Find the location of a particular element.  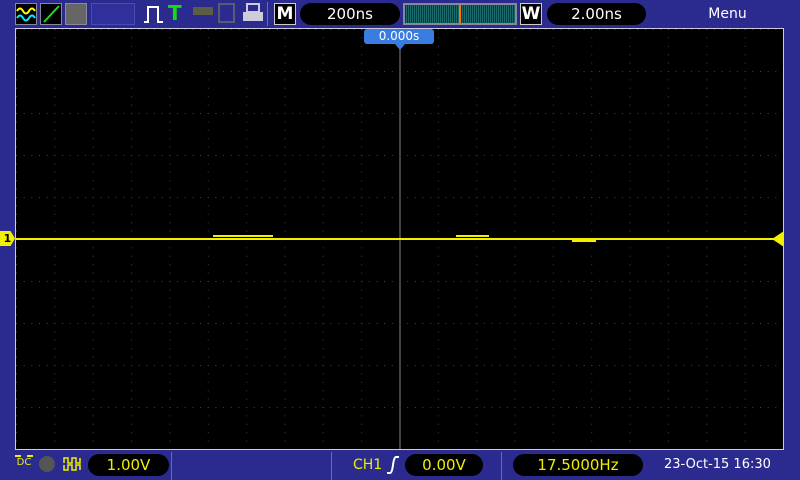

trigger-position-arrow is located at coordinates (400, 47).